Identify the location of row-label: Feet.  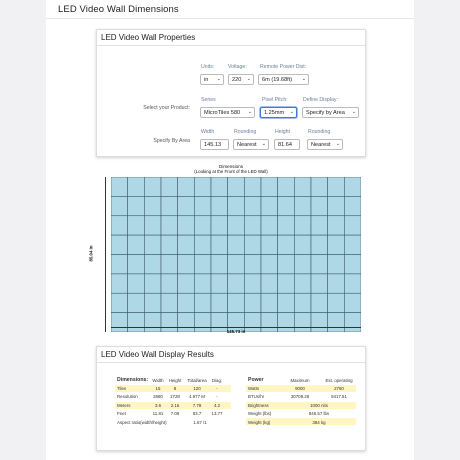
(121, 414).